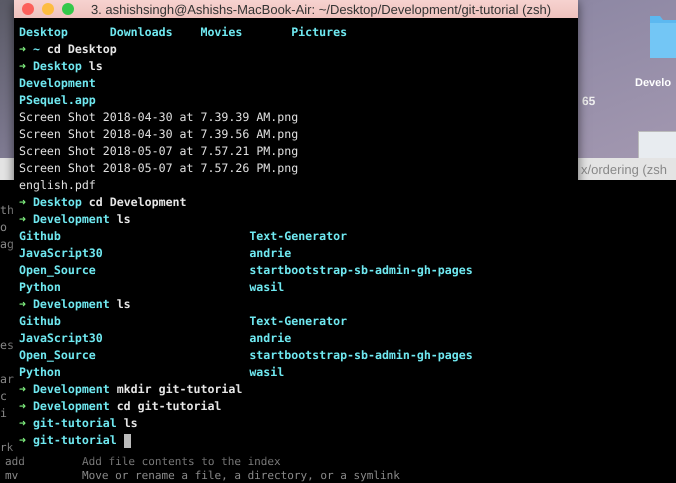  What do you see at coordinates (169, 406) in the screenshot?
I see `command-text: cd git-tutorial` at bounding box center [169, 406].